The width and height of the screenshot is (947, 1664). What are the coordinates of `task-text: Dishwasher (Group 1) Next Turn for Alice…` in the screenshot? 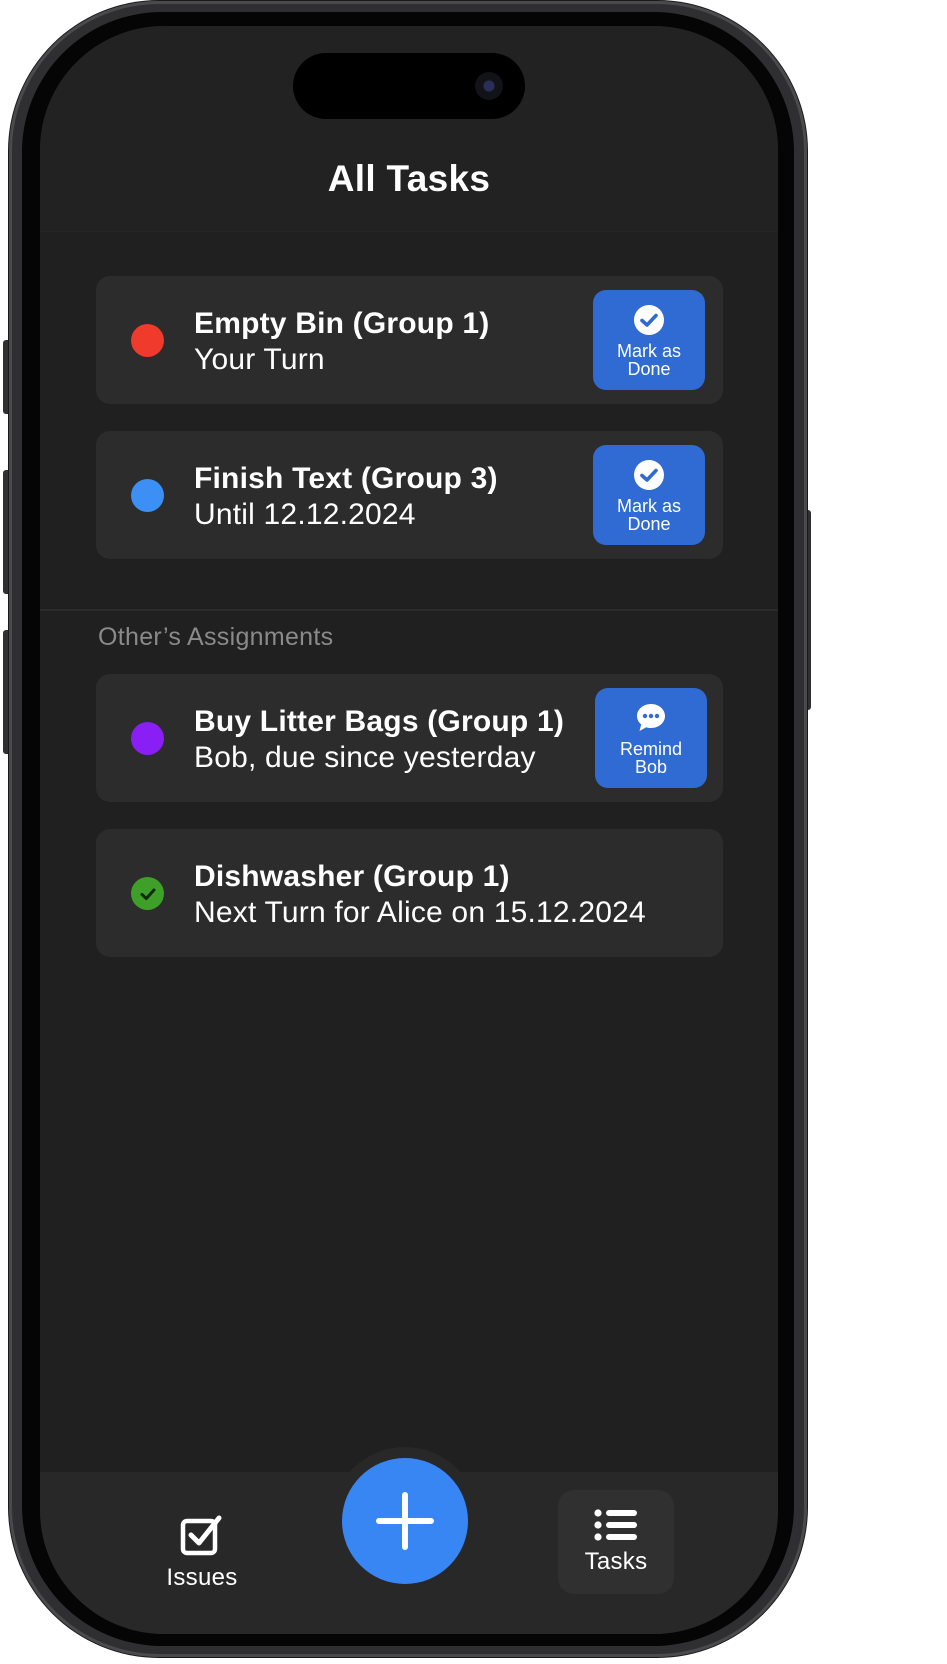 It's located at (420, 895).